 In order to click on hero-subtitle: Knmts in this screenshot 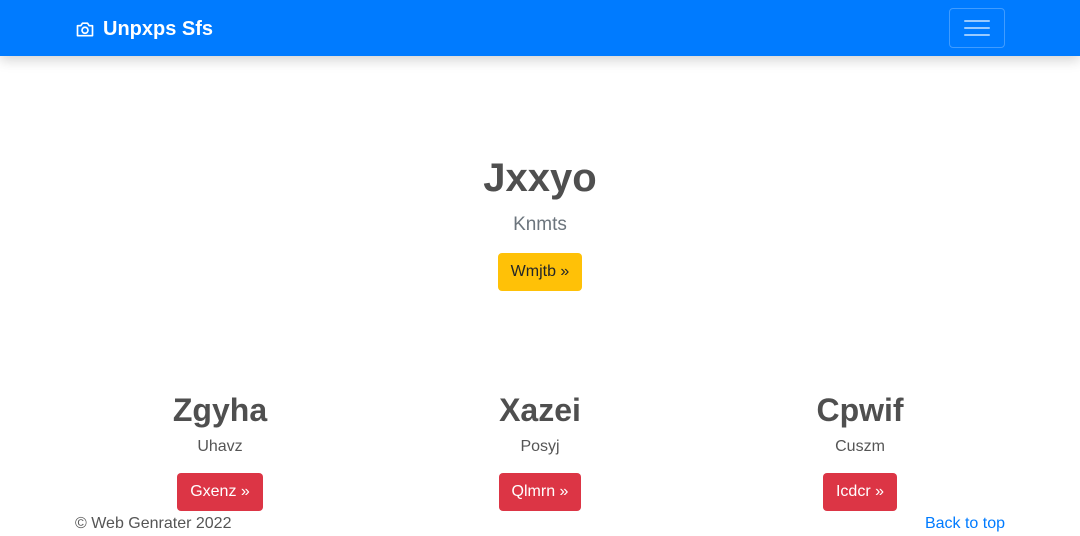, I will do `click(540, 224)`.